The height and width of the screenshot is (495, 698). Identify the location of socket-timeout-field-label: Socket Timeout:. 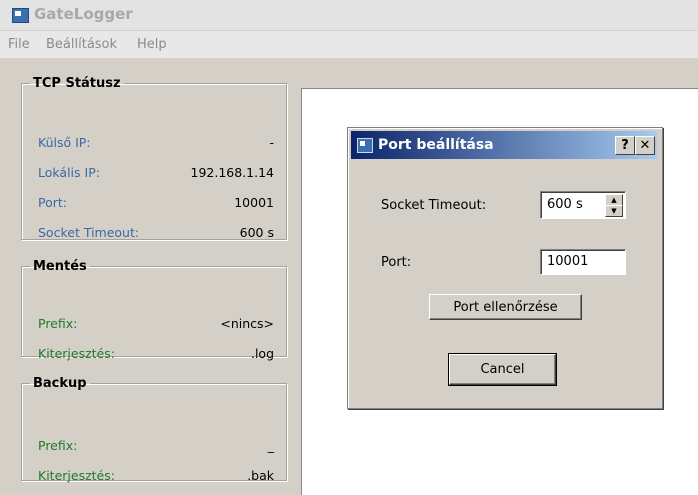
(434, 205).